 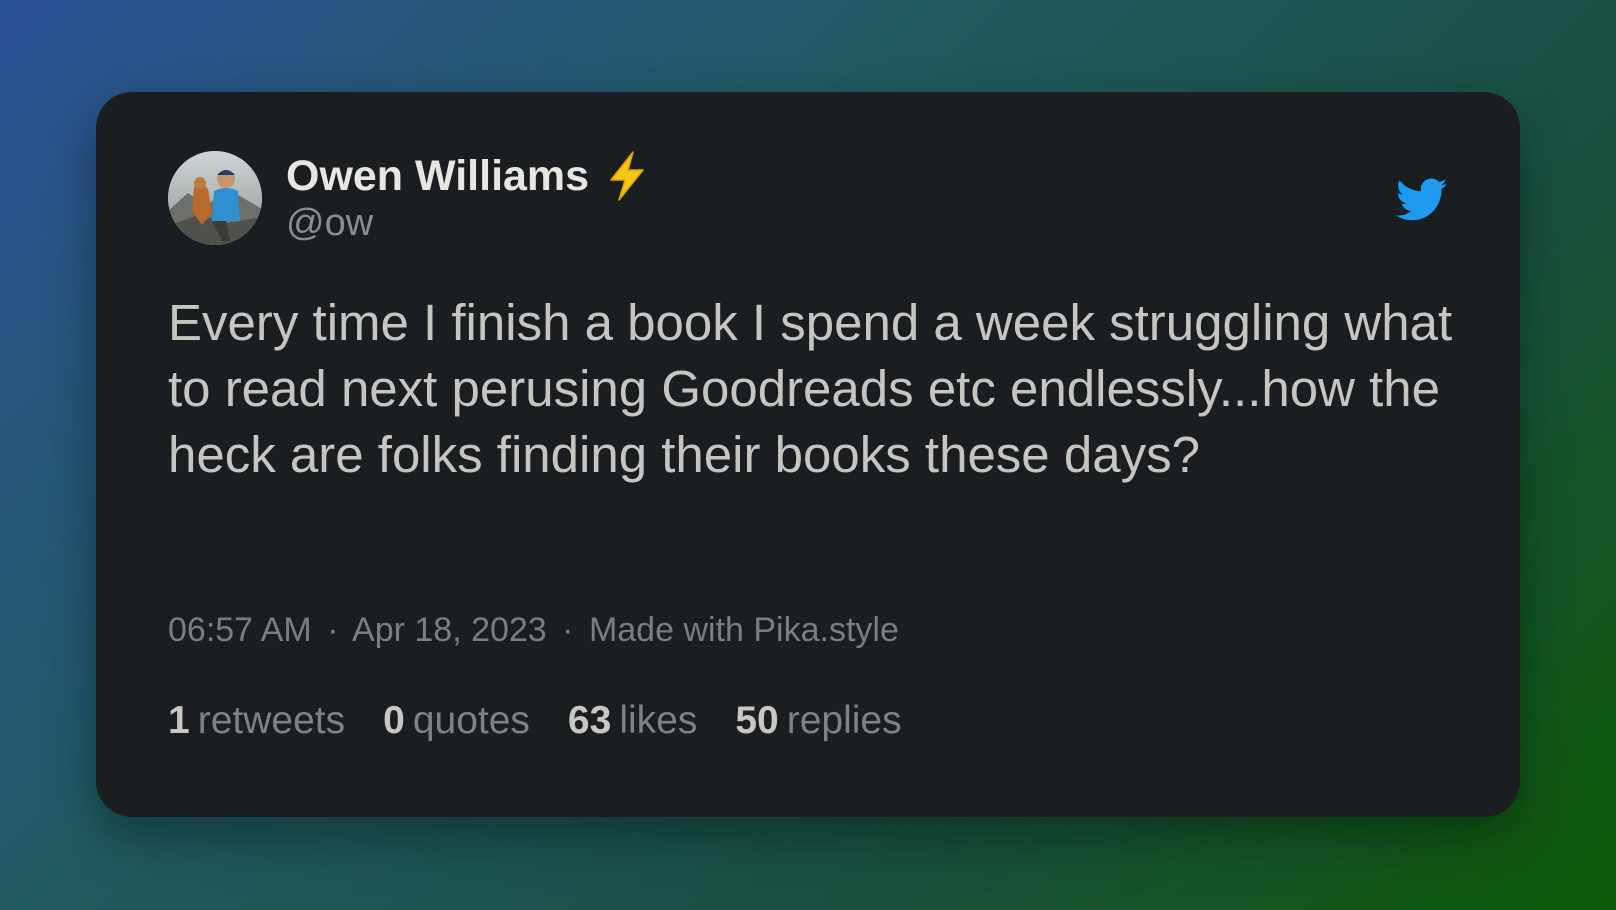 I want to click on lightning-bolt-icon, so click(x=627, y=176).